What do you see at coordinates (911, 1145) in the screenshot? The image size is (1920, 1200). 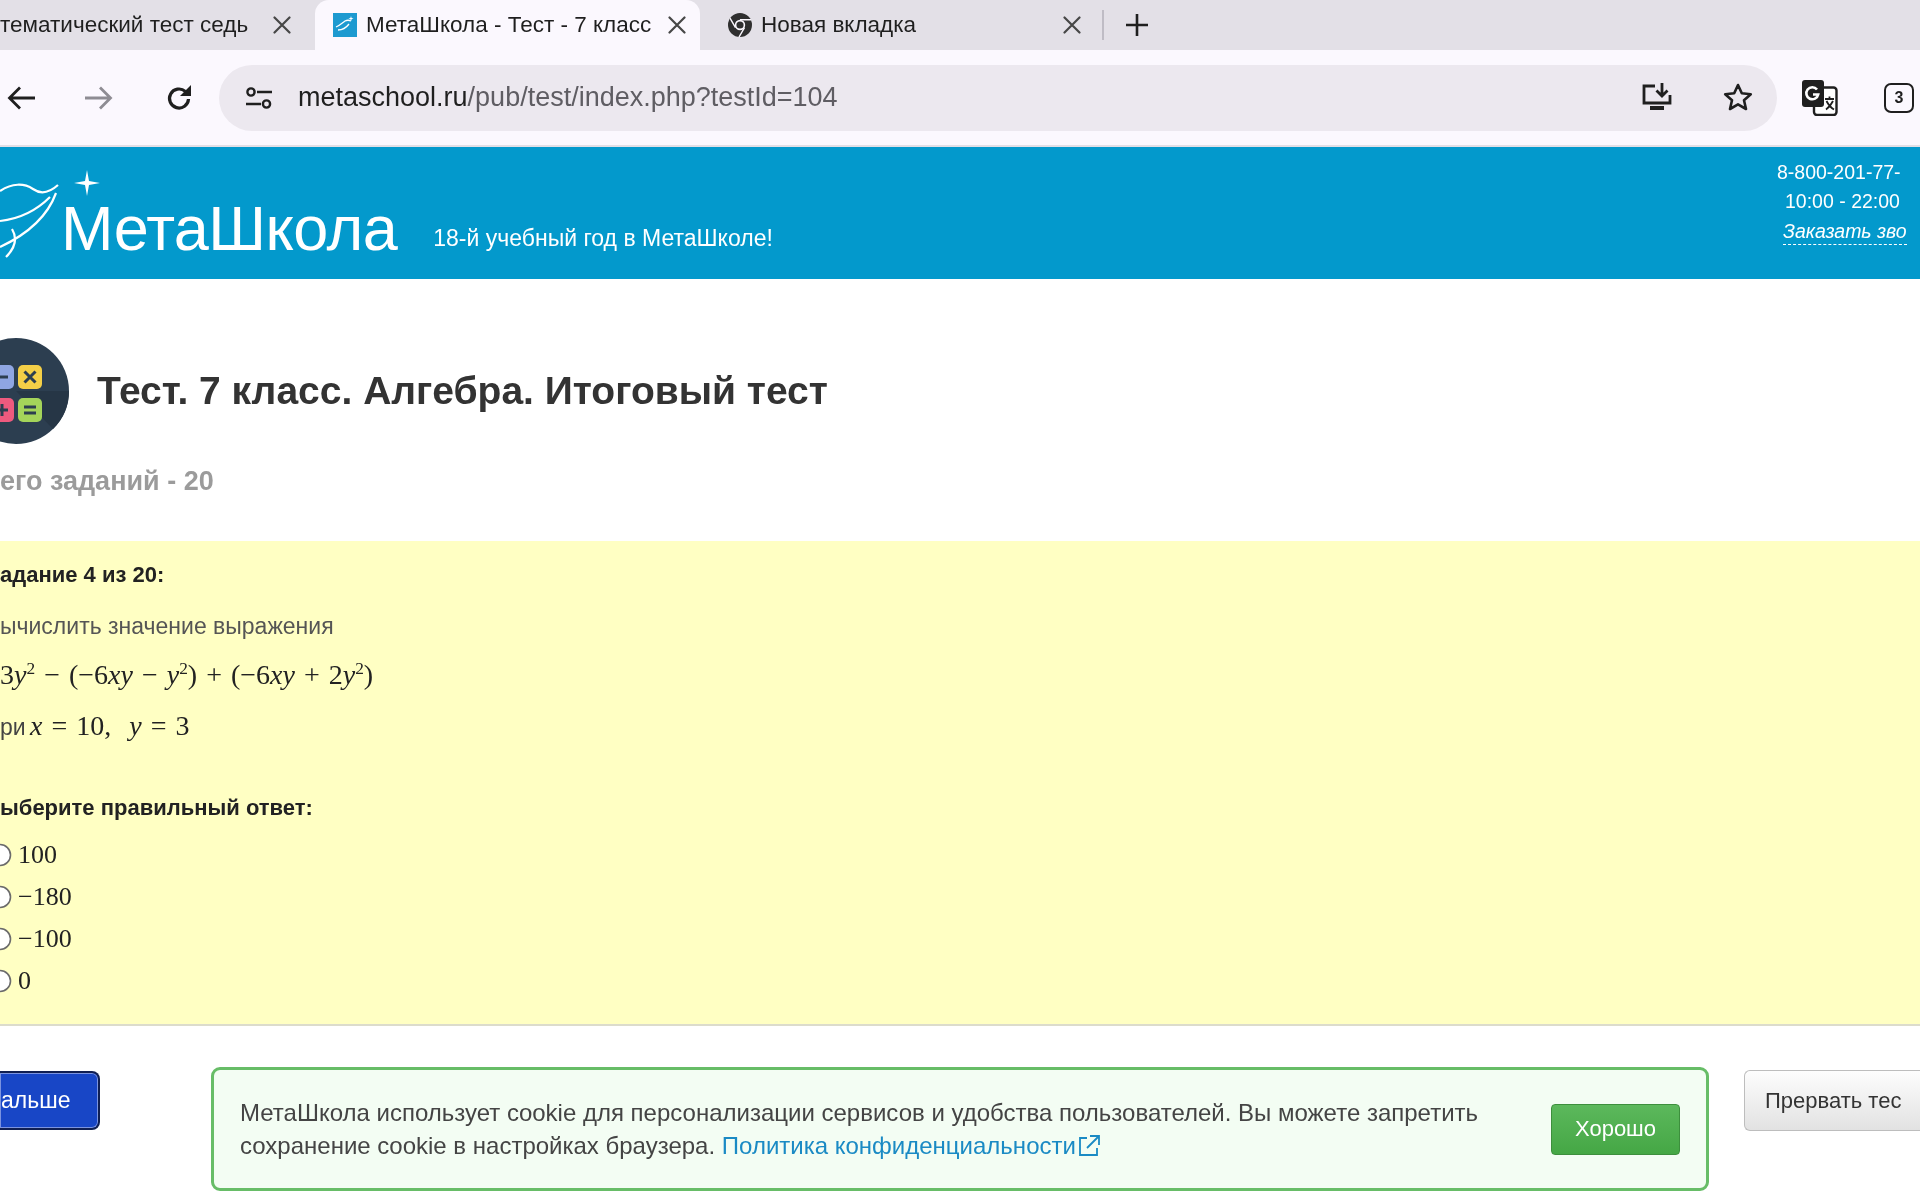 I see `privacy-link: Политика конфиденциальности` at bounding box center [911, 1145].